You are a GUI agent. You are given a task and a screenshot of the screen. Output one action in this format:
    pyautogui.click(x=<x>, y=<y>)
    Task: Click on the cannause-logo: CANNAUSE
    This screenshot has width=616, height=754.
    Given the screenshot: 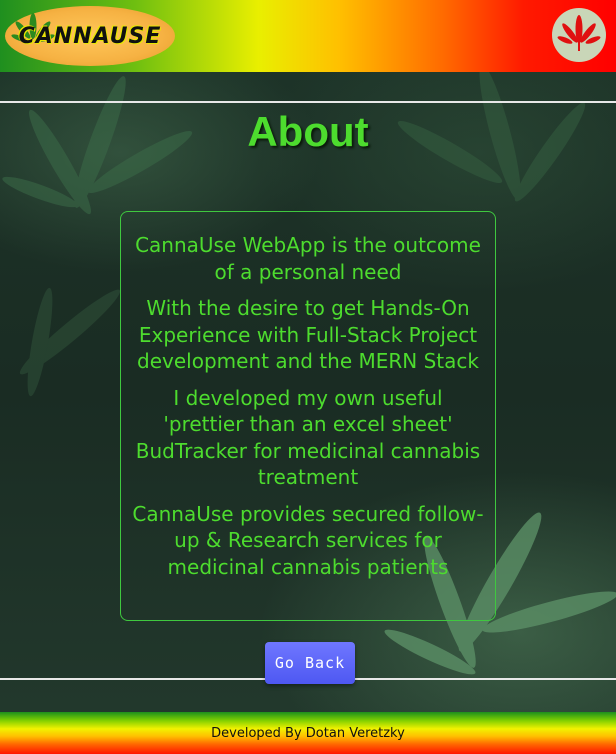 What is the action you would take?
    pyautogui.click(x=90, y=36)
    